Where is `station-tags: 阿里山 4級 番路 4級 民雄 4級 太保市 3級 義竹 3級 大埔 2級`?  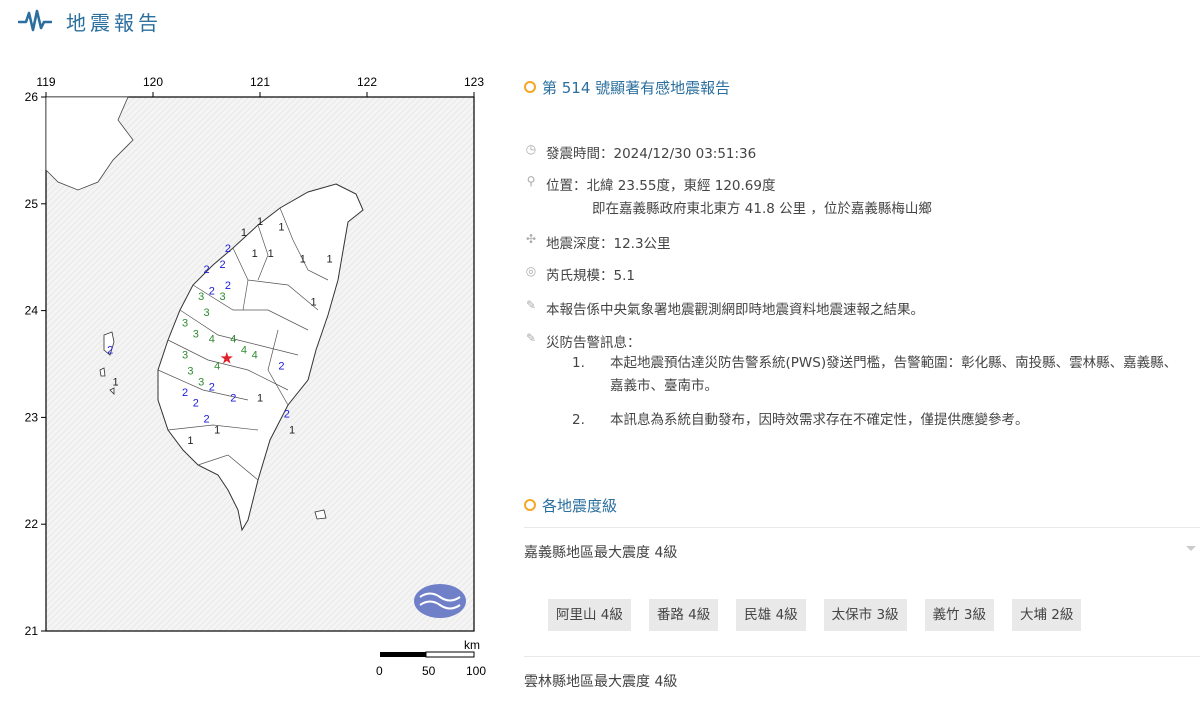 station-tags: 阿里山 4級 番路 4級 民雄 4級 太保市 3級 義竹 3級 大埔 2級 is located at coordinates (823, 615).